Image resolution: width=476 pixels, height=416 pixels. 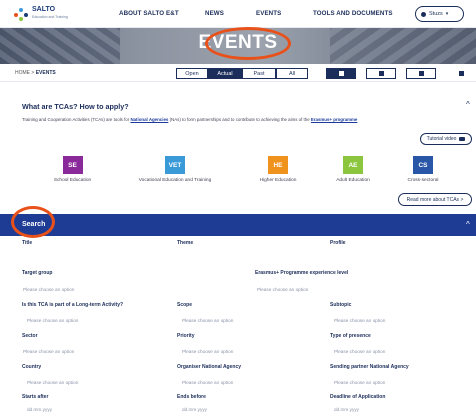 What do you see at coordinates (361, 289) in the screenshot?
I see `experience-select: Please choose an option` at bounding box center [361, 289].